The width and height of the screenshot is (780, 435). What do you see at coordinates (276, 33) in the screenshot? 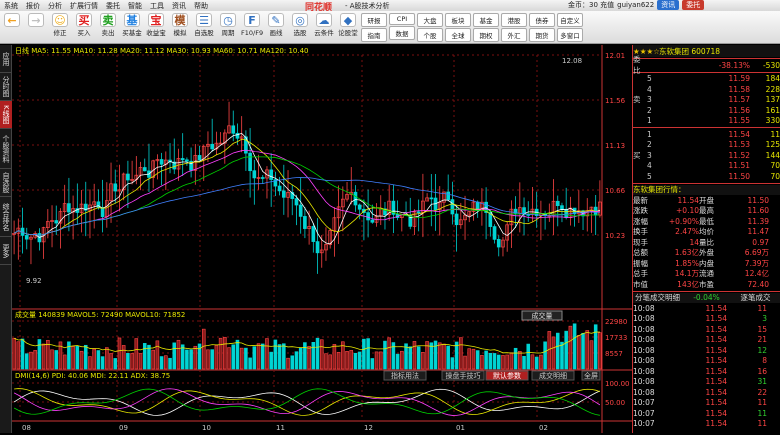
I see `toolbar-label: 画线` at bounding box center [276, 33].